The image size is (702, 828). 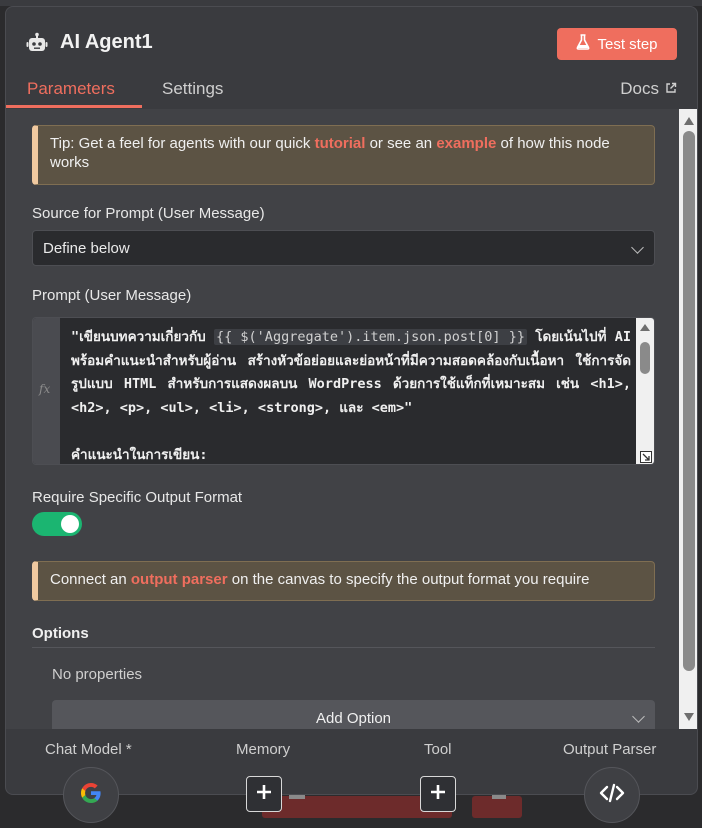 What do you see at coordinates (401, 143) in the screenshot?
I see `tip-text-middle: or see an` at bounding box center [401, 143].